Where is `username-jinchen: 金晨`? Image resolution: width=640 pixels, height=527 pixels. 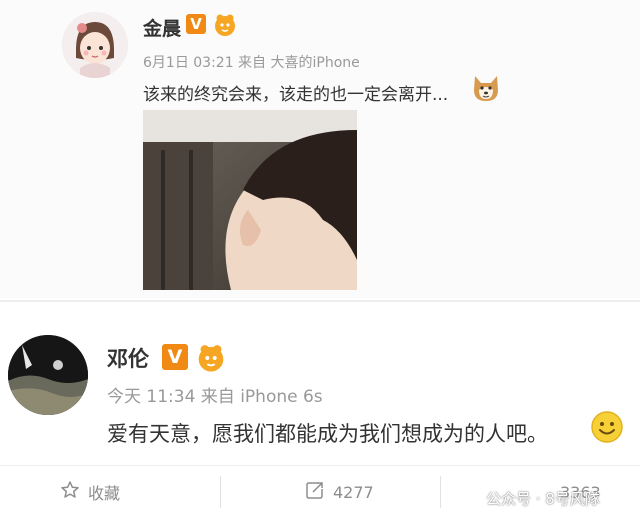 username-jinchen: 金晨 is located at coordinates (162, 27).